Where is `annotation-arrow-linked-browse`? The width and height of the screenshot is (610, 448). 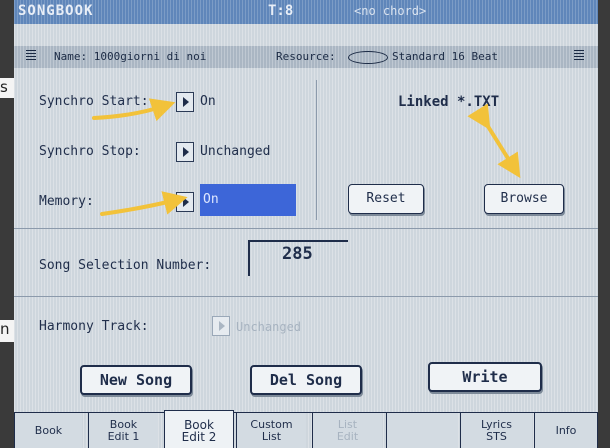 annotation-arrow-linked-browse is located at coordinates (494, 141).